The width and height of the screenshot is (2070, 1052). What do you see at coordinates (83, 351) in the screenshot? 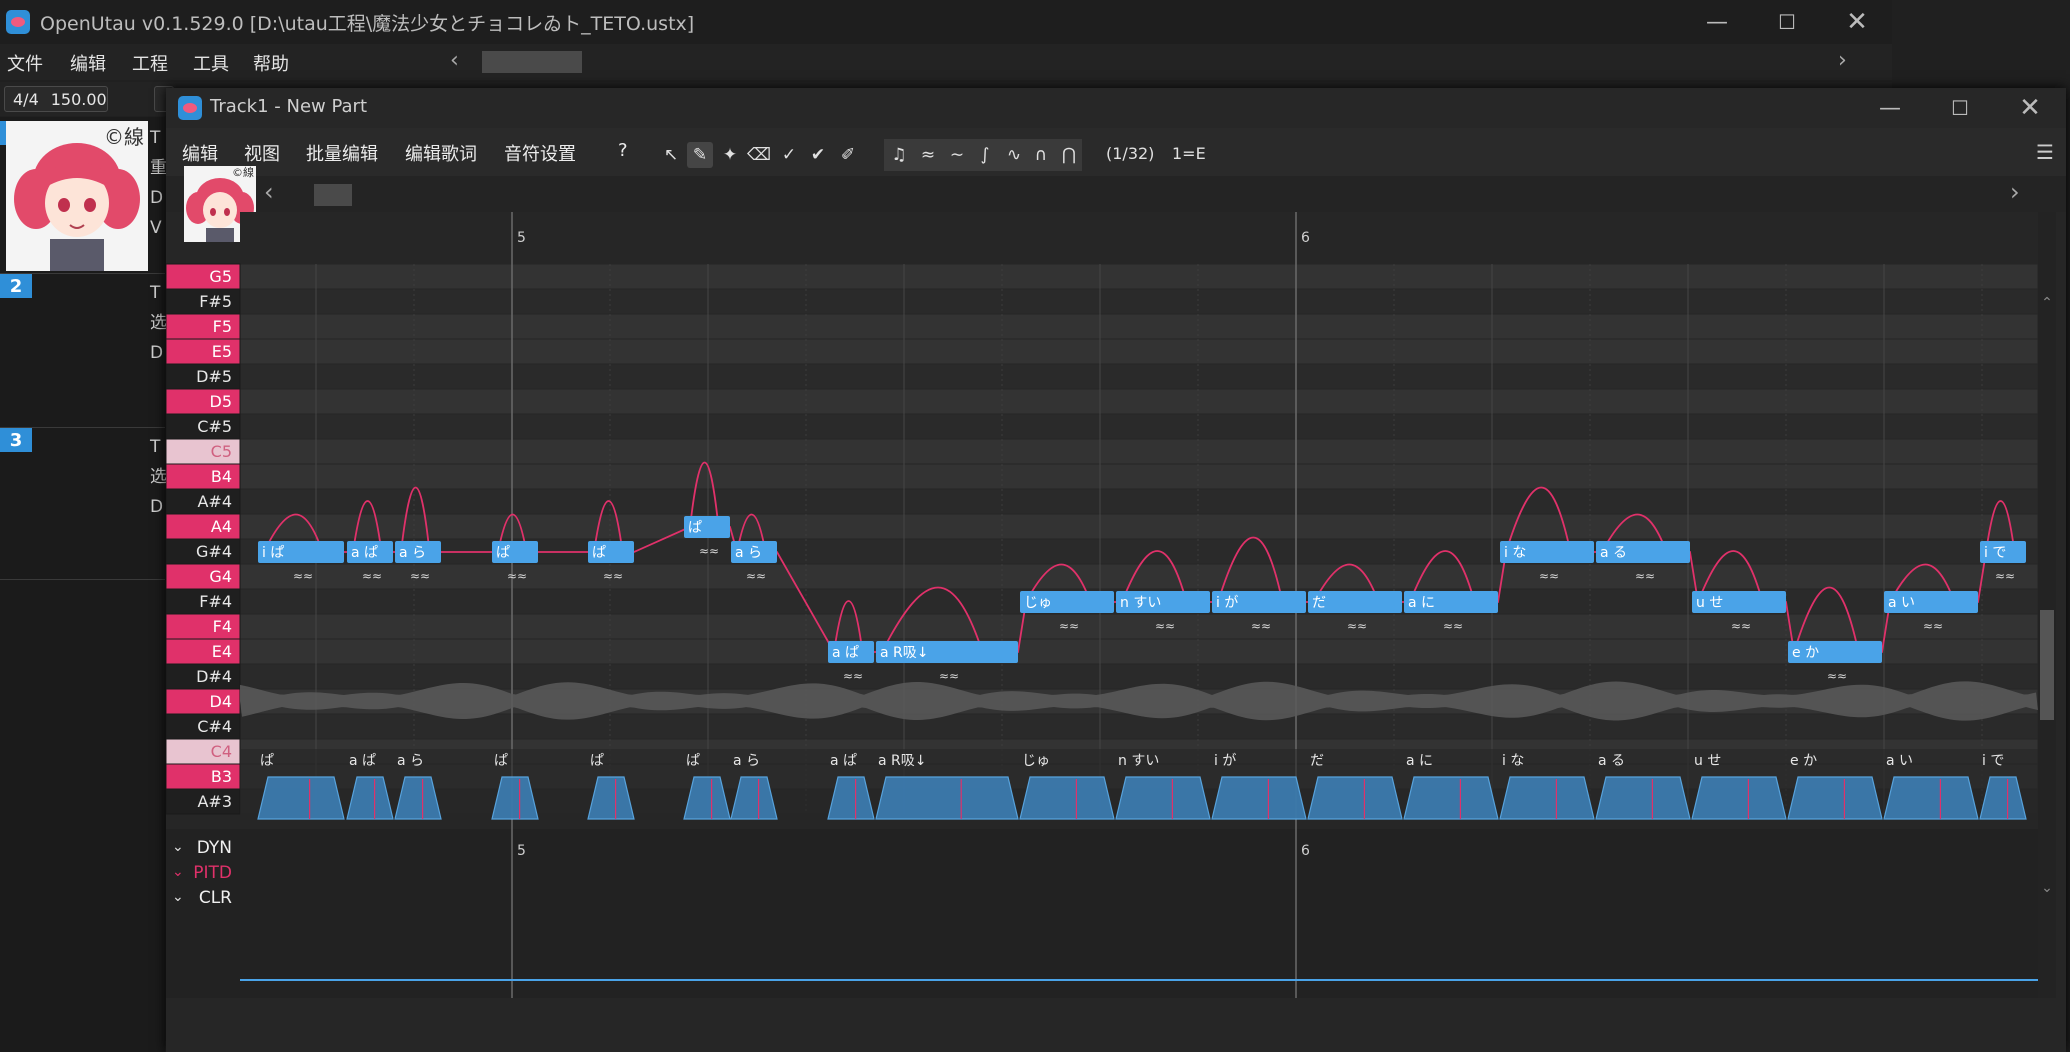
I see `track-2: 2 T 选 D` at bounding box center [83, 351].